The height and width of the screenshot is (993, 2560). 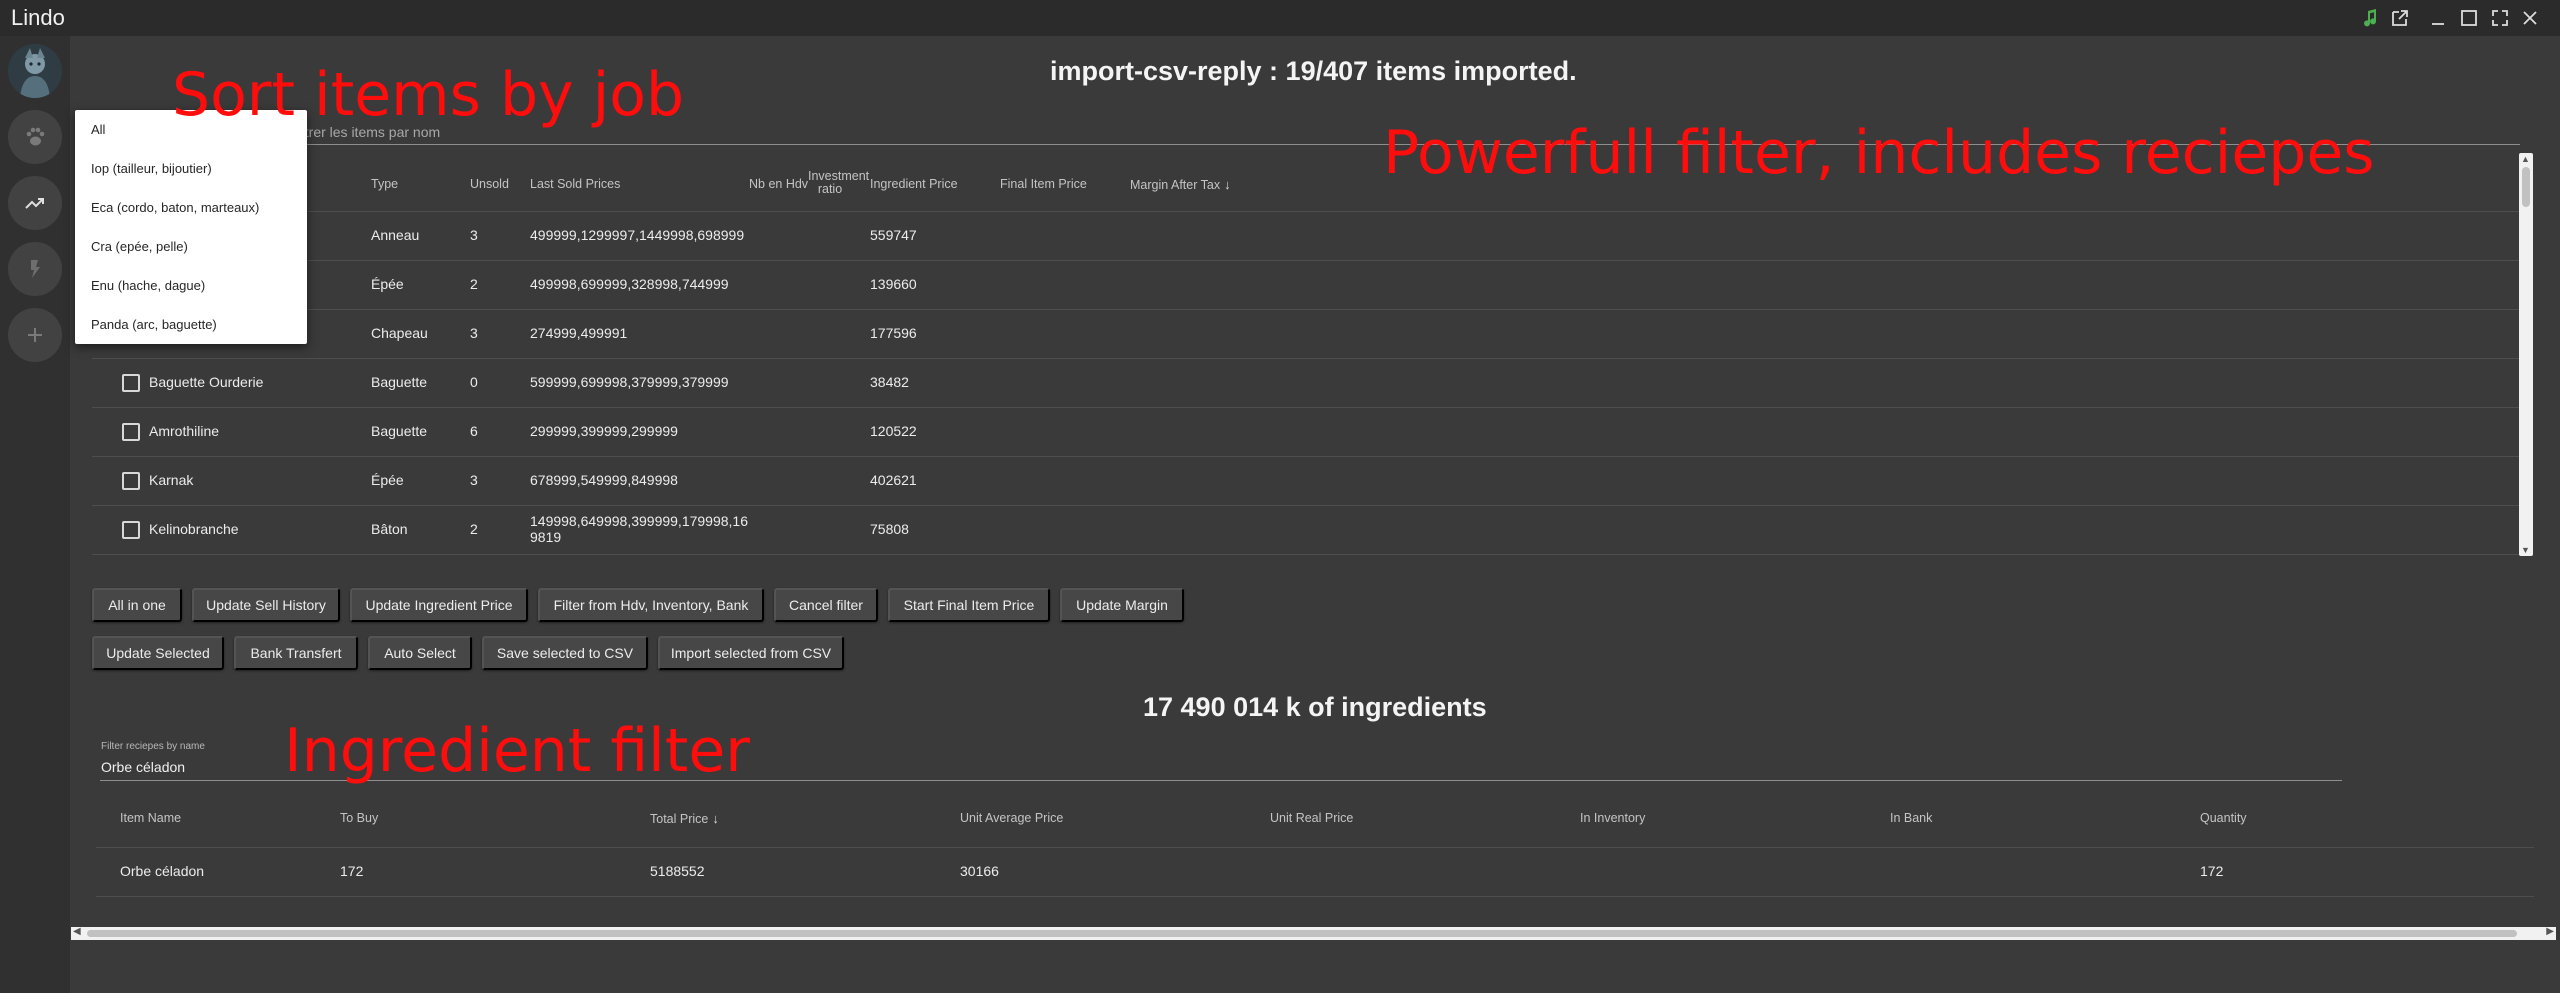 What do you see at coordinates (420, 653) in the screenshot?
I see `auto-select-button: Auto Select` at bounding box center [420, 653].